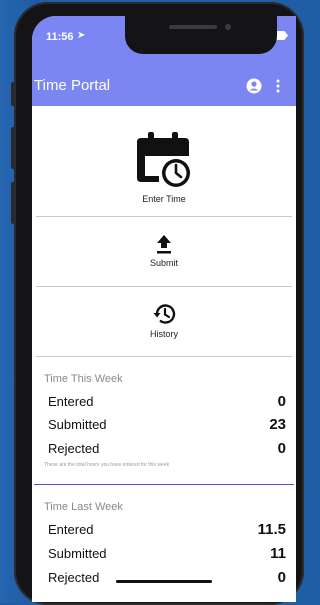 Image resolution: width=320 pixels, height=605 pixels. I want to click on side-button, so click(13, 94).